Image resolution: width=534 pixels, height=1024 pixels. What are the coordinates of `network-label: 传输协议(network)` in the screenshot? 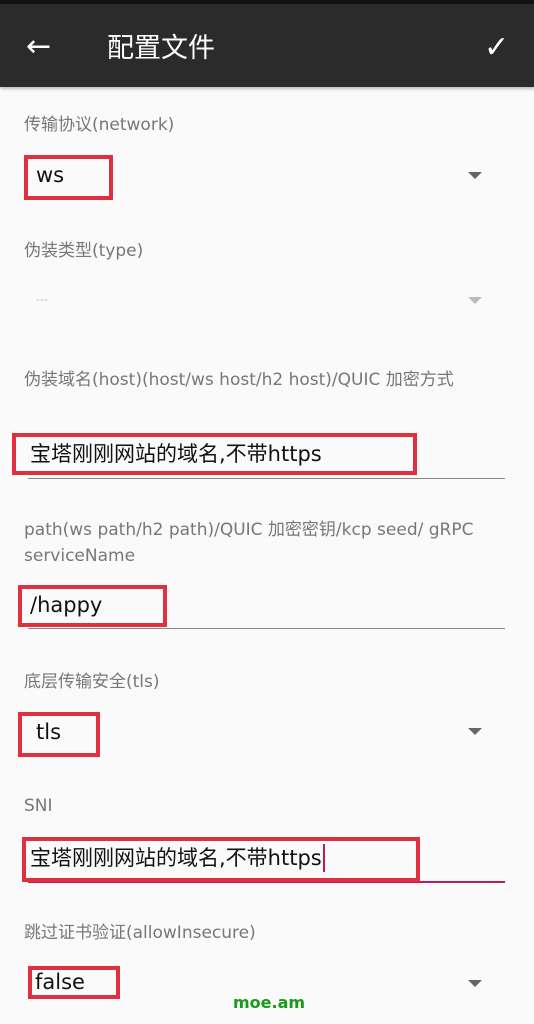 It's located at (99, 125).